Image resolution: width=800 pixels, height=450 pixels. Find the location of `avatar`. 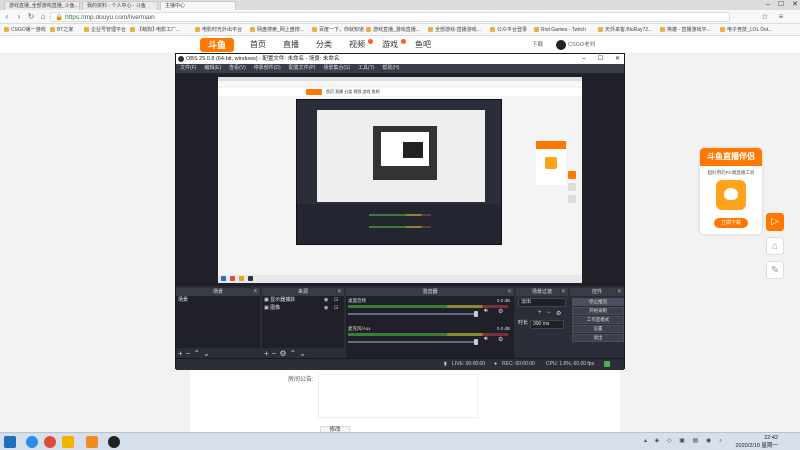

avatar is located at coordinates (561, 45).